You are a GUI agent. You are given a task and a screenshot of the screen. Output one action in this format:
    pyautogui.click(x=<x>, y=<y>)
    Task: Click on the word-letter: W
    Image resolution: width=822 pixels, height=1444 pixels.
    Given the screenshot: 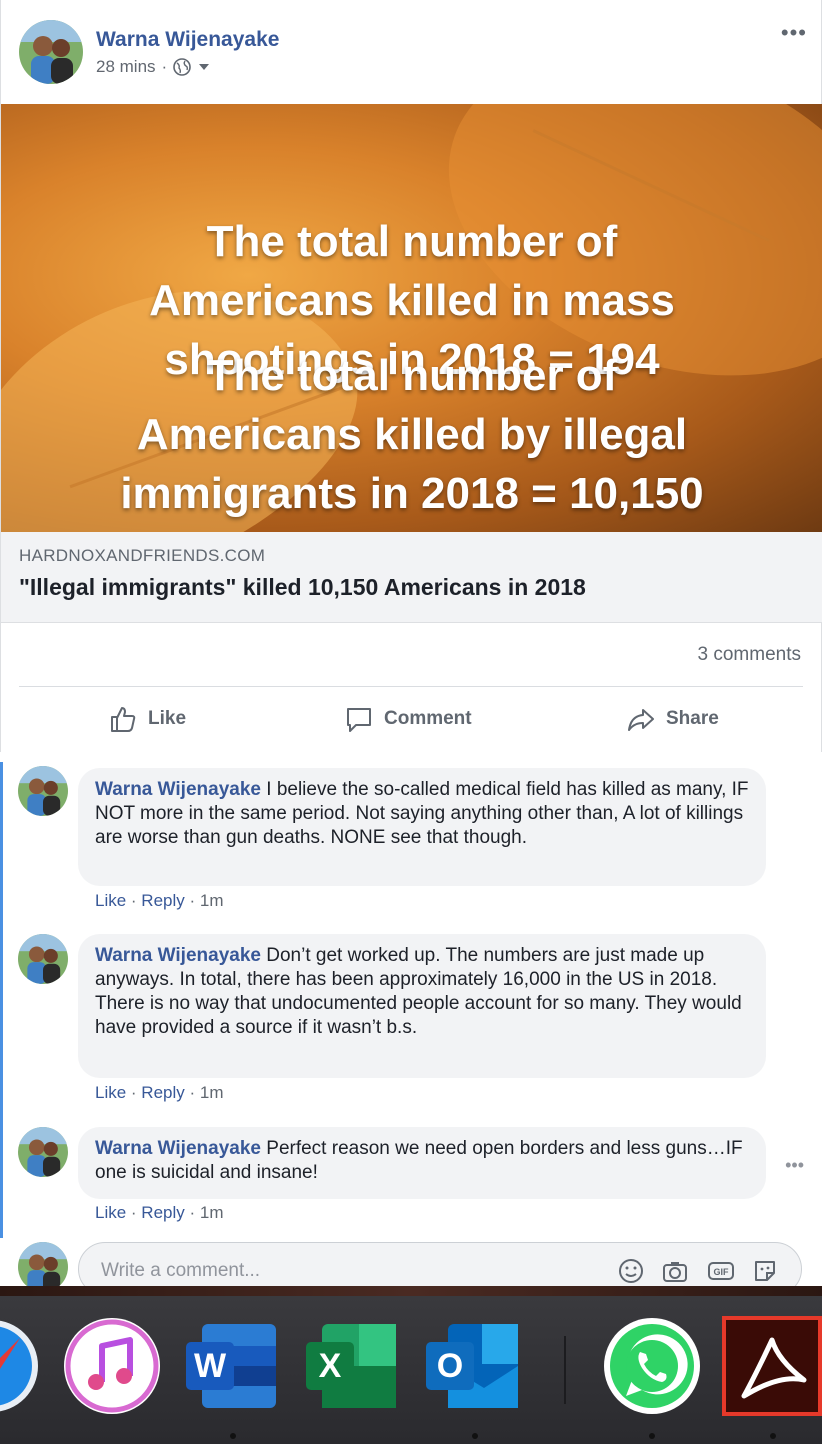 What is the action you would take?
    pyautogui.click(x=210, y=1366)
    